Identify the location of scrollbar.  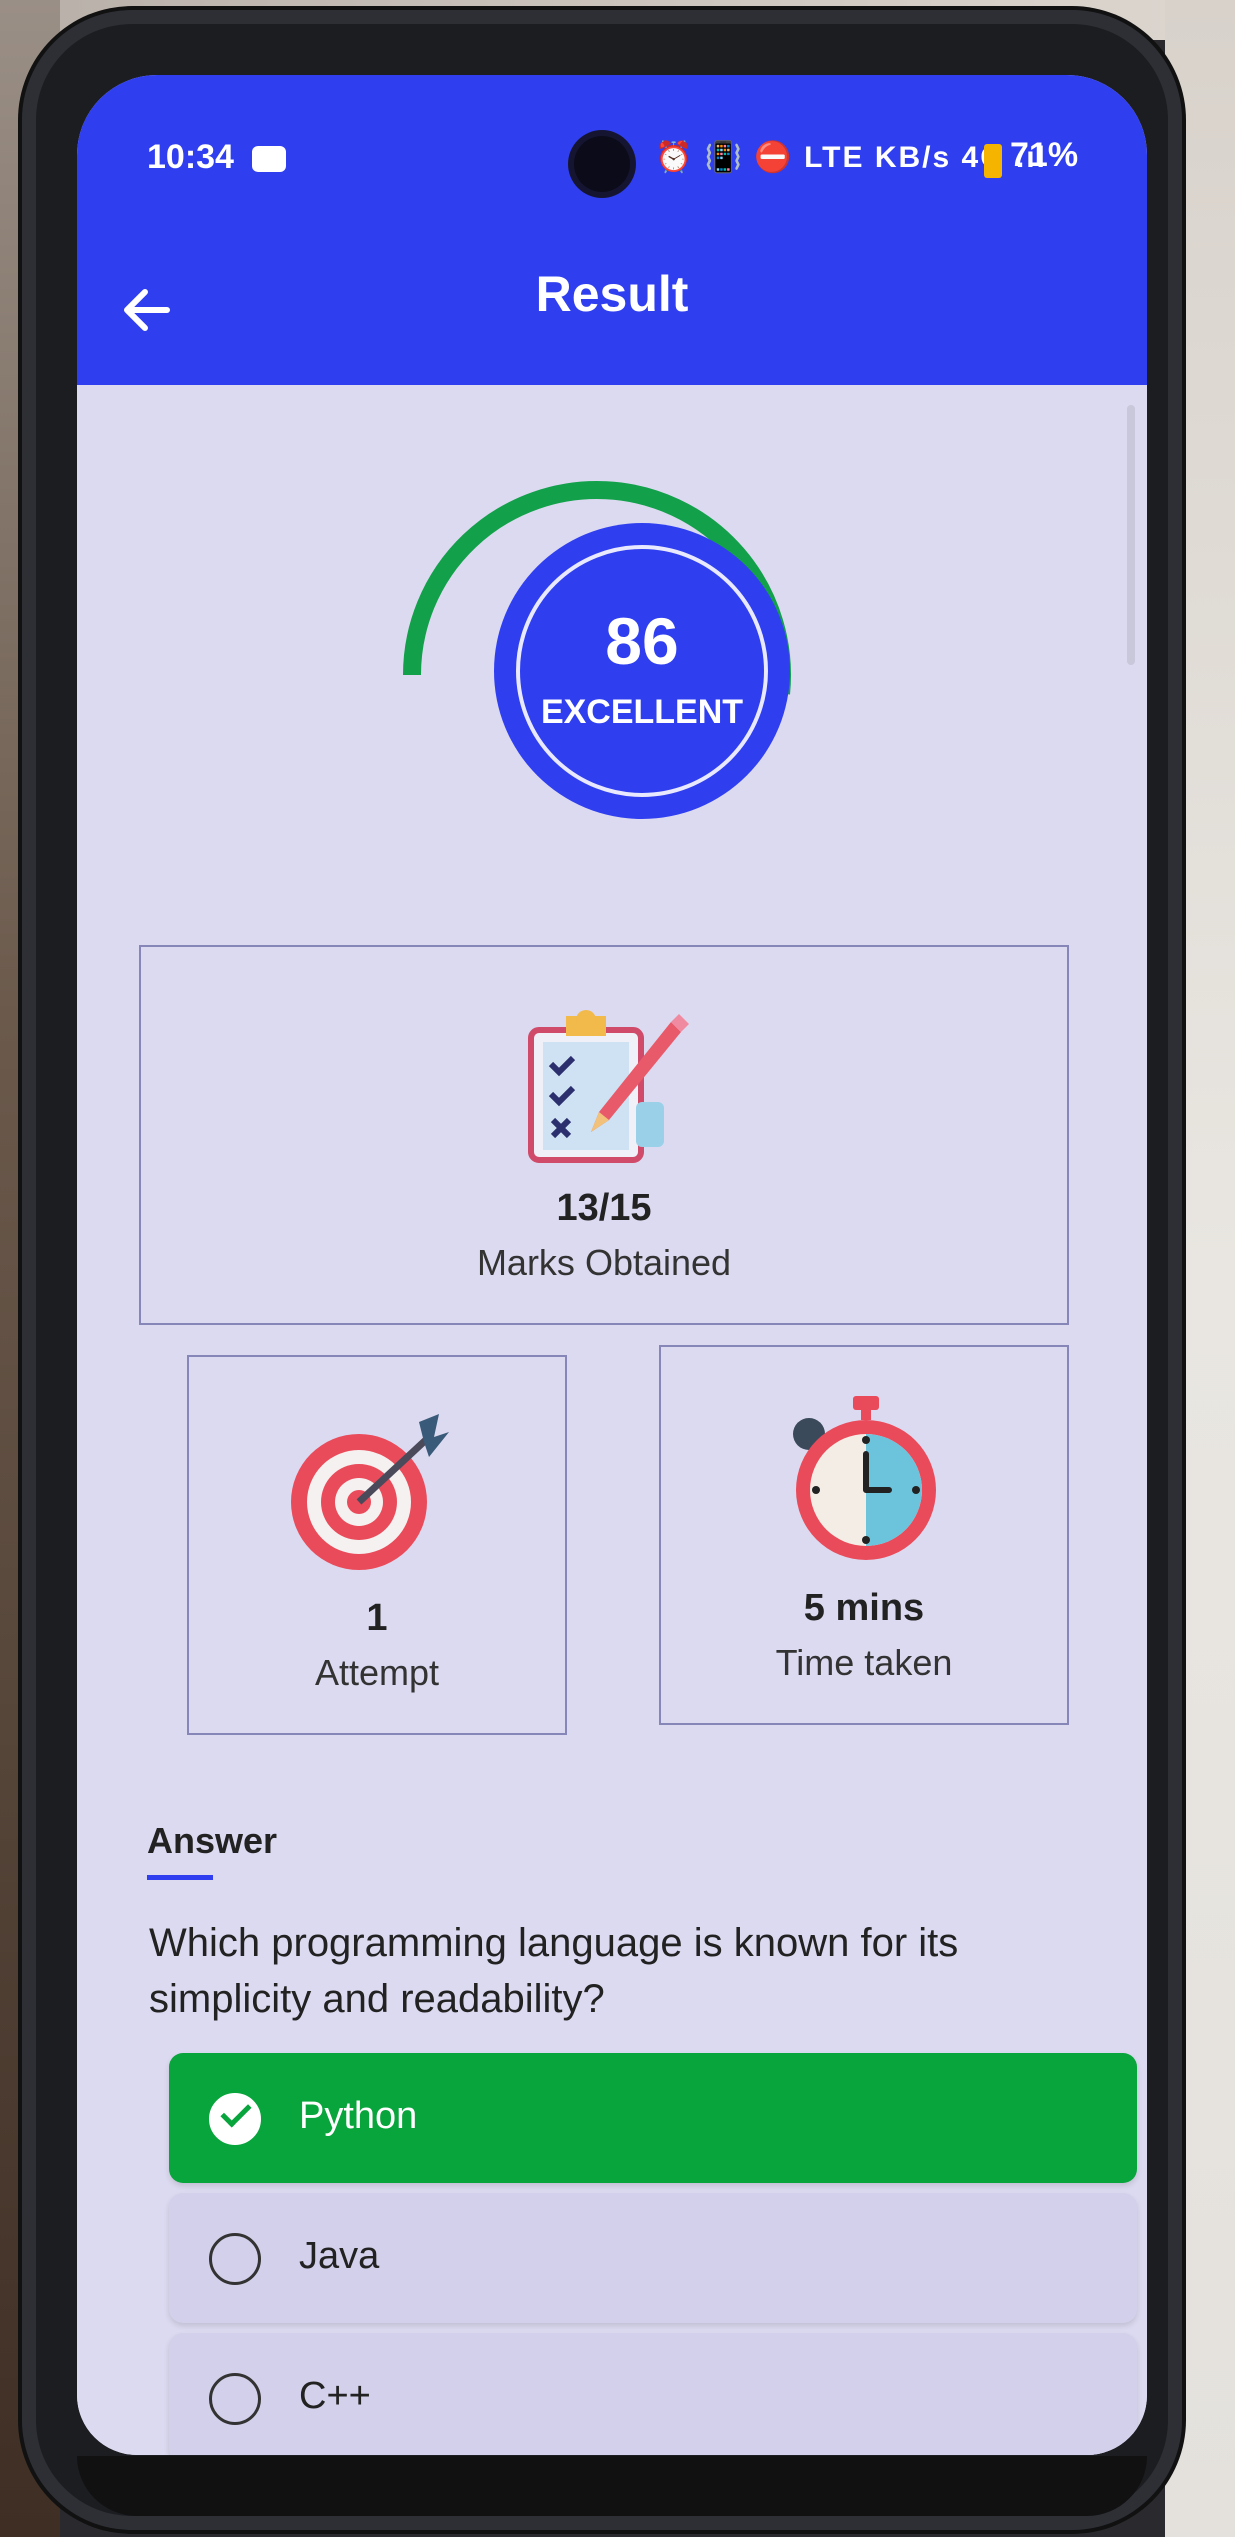
(1131, 535).